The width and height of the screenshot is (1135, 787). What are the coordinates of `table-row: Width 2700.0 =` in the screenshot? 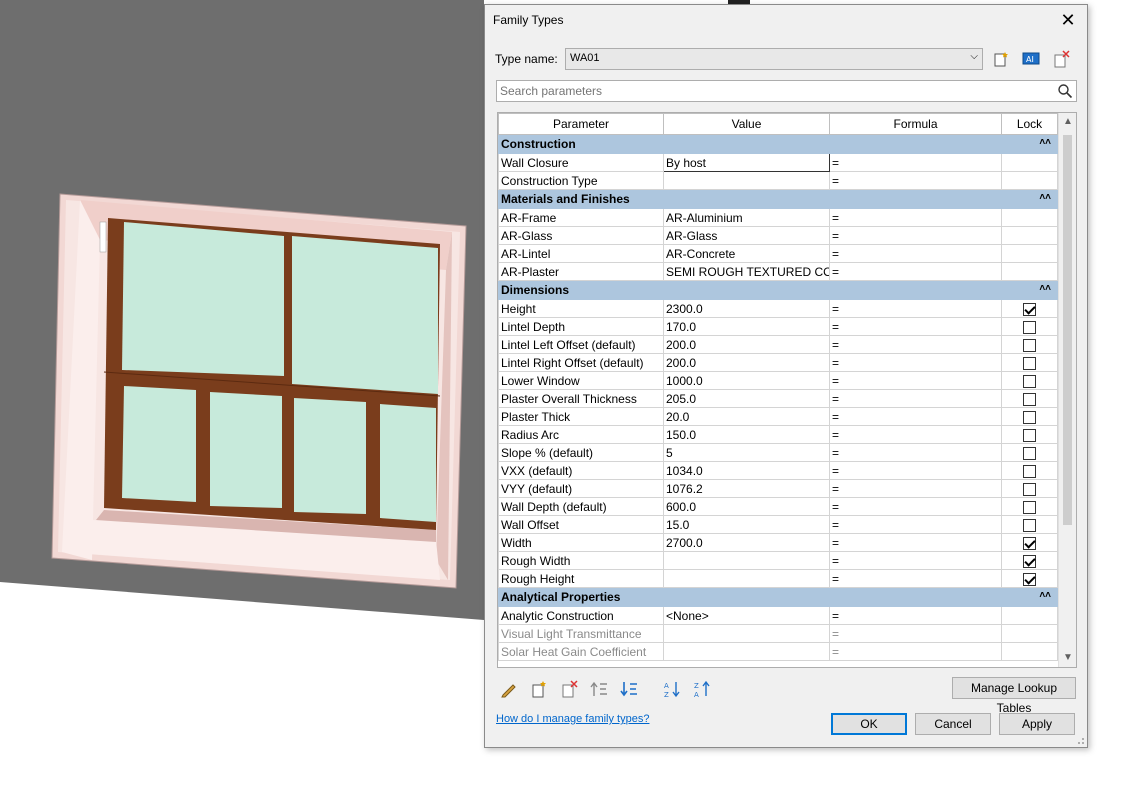 It's located at (778, 542).